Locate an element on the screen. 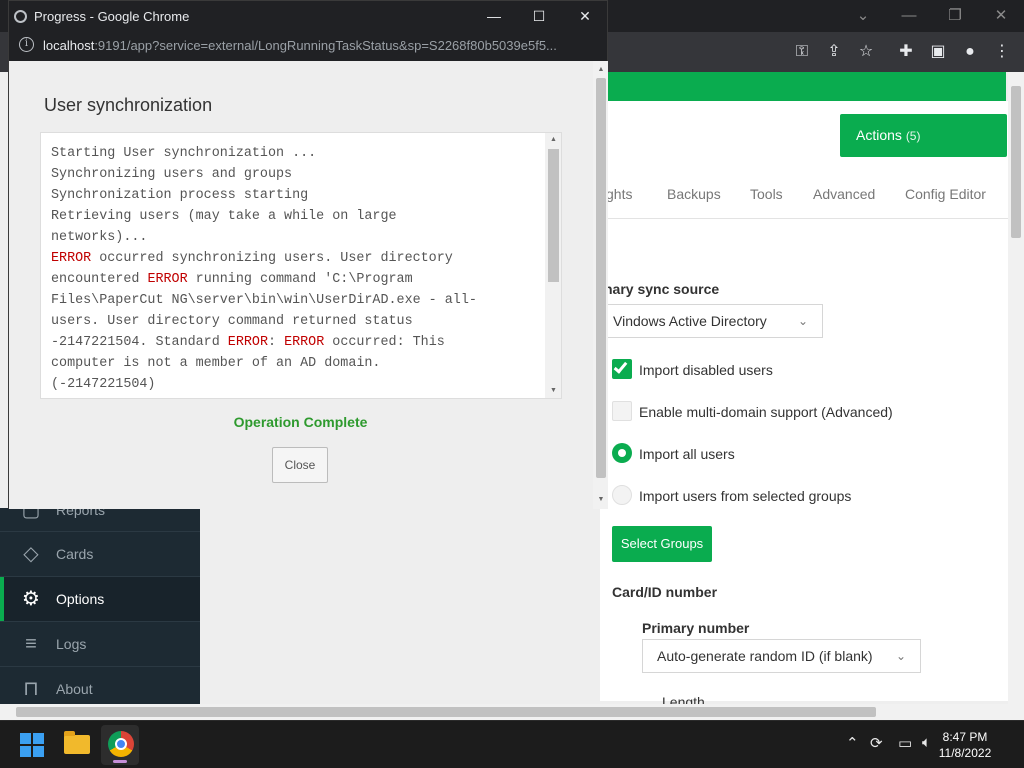 The width and height of the screenshot is (1024, 768). actions-label: Actions is located at coordinates (879, 135).